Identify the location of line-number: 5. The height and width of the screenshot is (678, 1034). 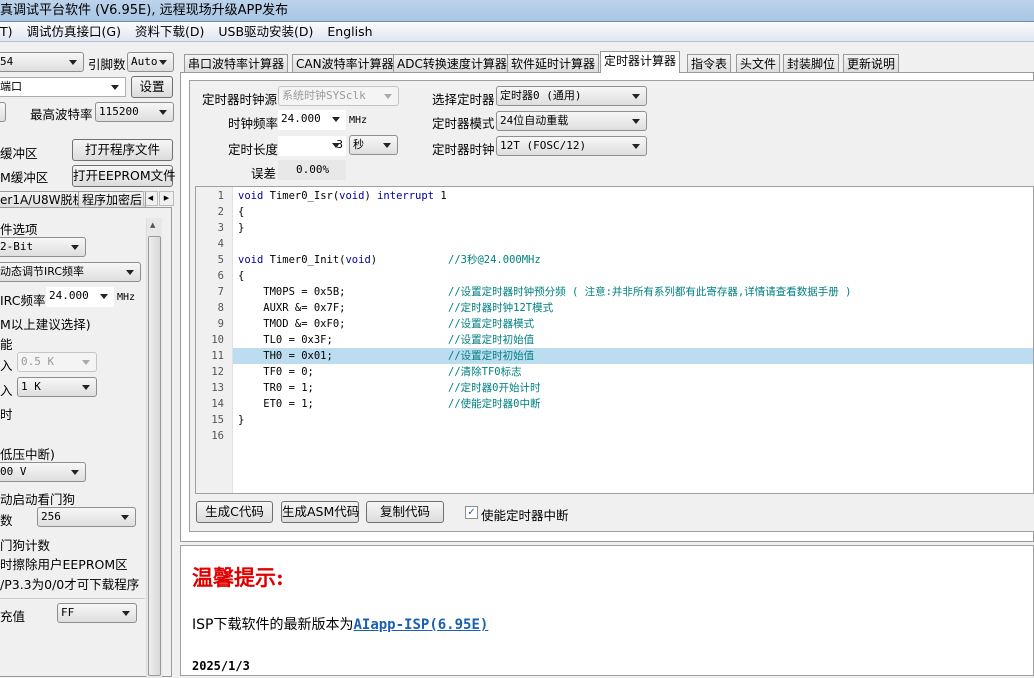
(220, 260).